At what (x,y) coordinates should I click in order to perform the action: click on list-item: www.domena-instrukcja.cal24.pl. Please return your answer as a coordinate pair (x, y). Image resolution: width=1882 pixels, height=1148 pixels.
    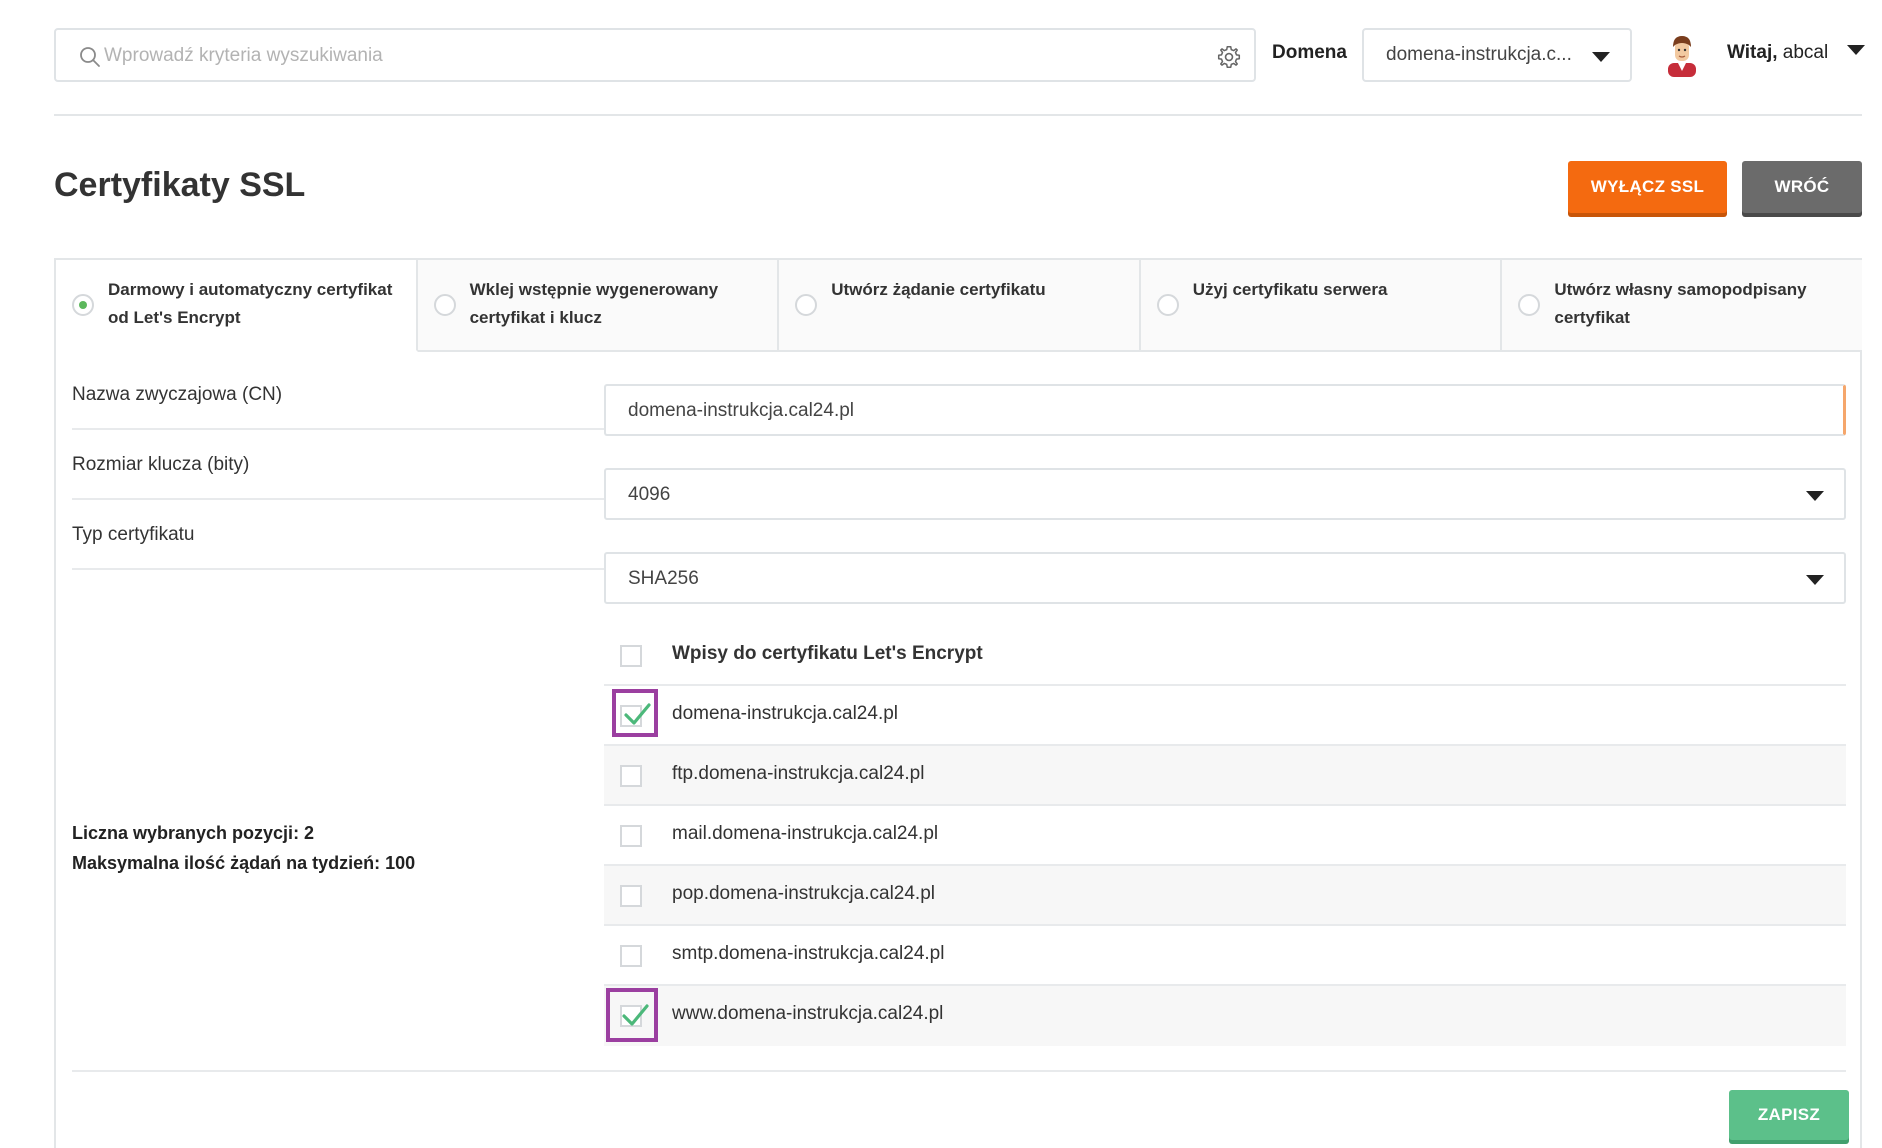
    Looking at the image, I should click on (1225, 1016).